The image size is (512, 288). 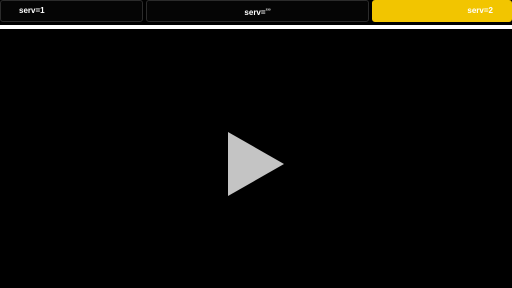 What do you see at coordinates (480, 10) in the screenshot?
I see `tab-label: serv=2` at bounding box center [480, 10].